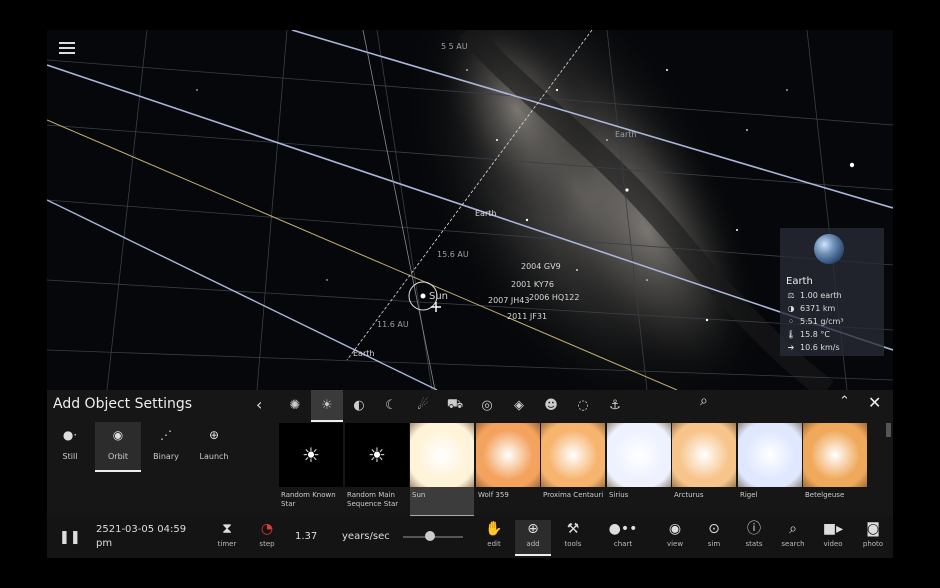 The width and height of the screenshot is (940, 588). What do you see at coordinates (821, 295) in the screenshot?
I see `mass-value: 1.00 earth` at bounding box center [821, 295].